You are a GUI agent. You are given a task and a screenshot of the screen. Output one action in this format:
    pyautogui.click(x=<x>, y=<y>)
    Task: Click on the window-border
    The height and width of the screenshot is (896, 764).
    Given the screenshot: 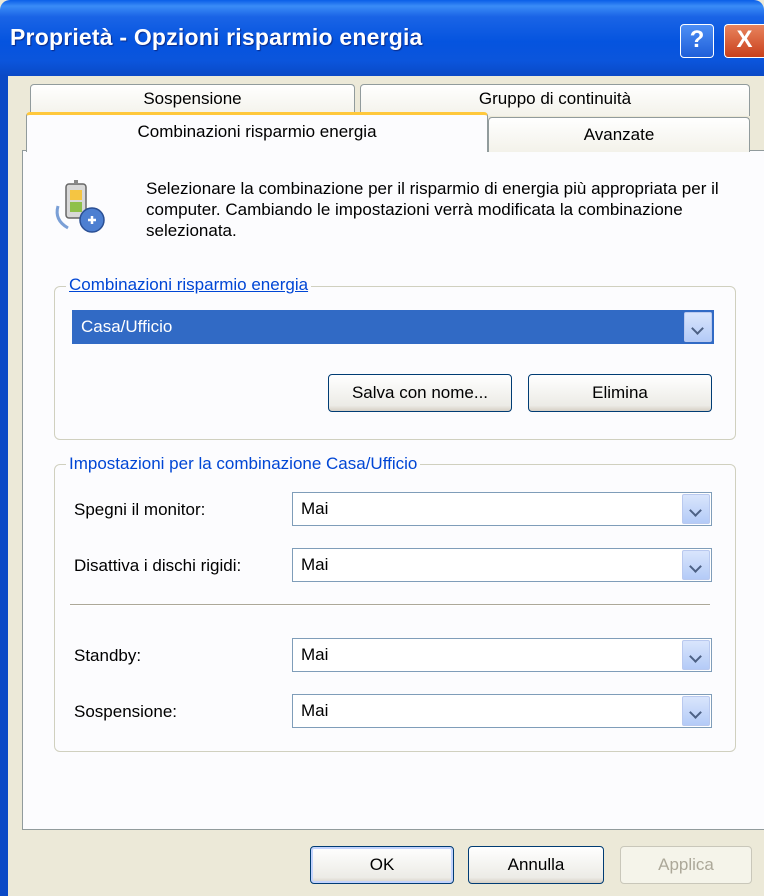 What is the action you would take?
    pyautogui.click(x=4, y=486)
    